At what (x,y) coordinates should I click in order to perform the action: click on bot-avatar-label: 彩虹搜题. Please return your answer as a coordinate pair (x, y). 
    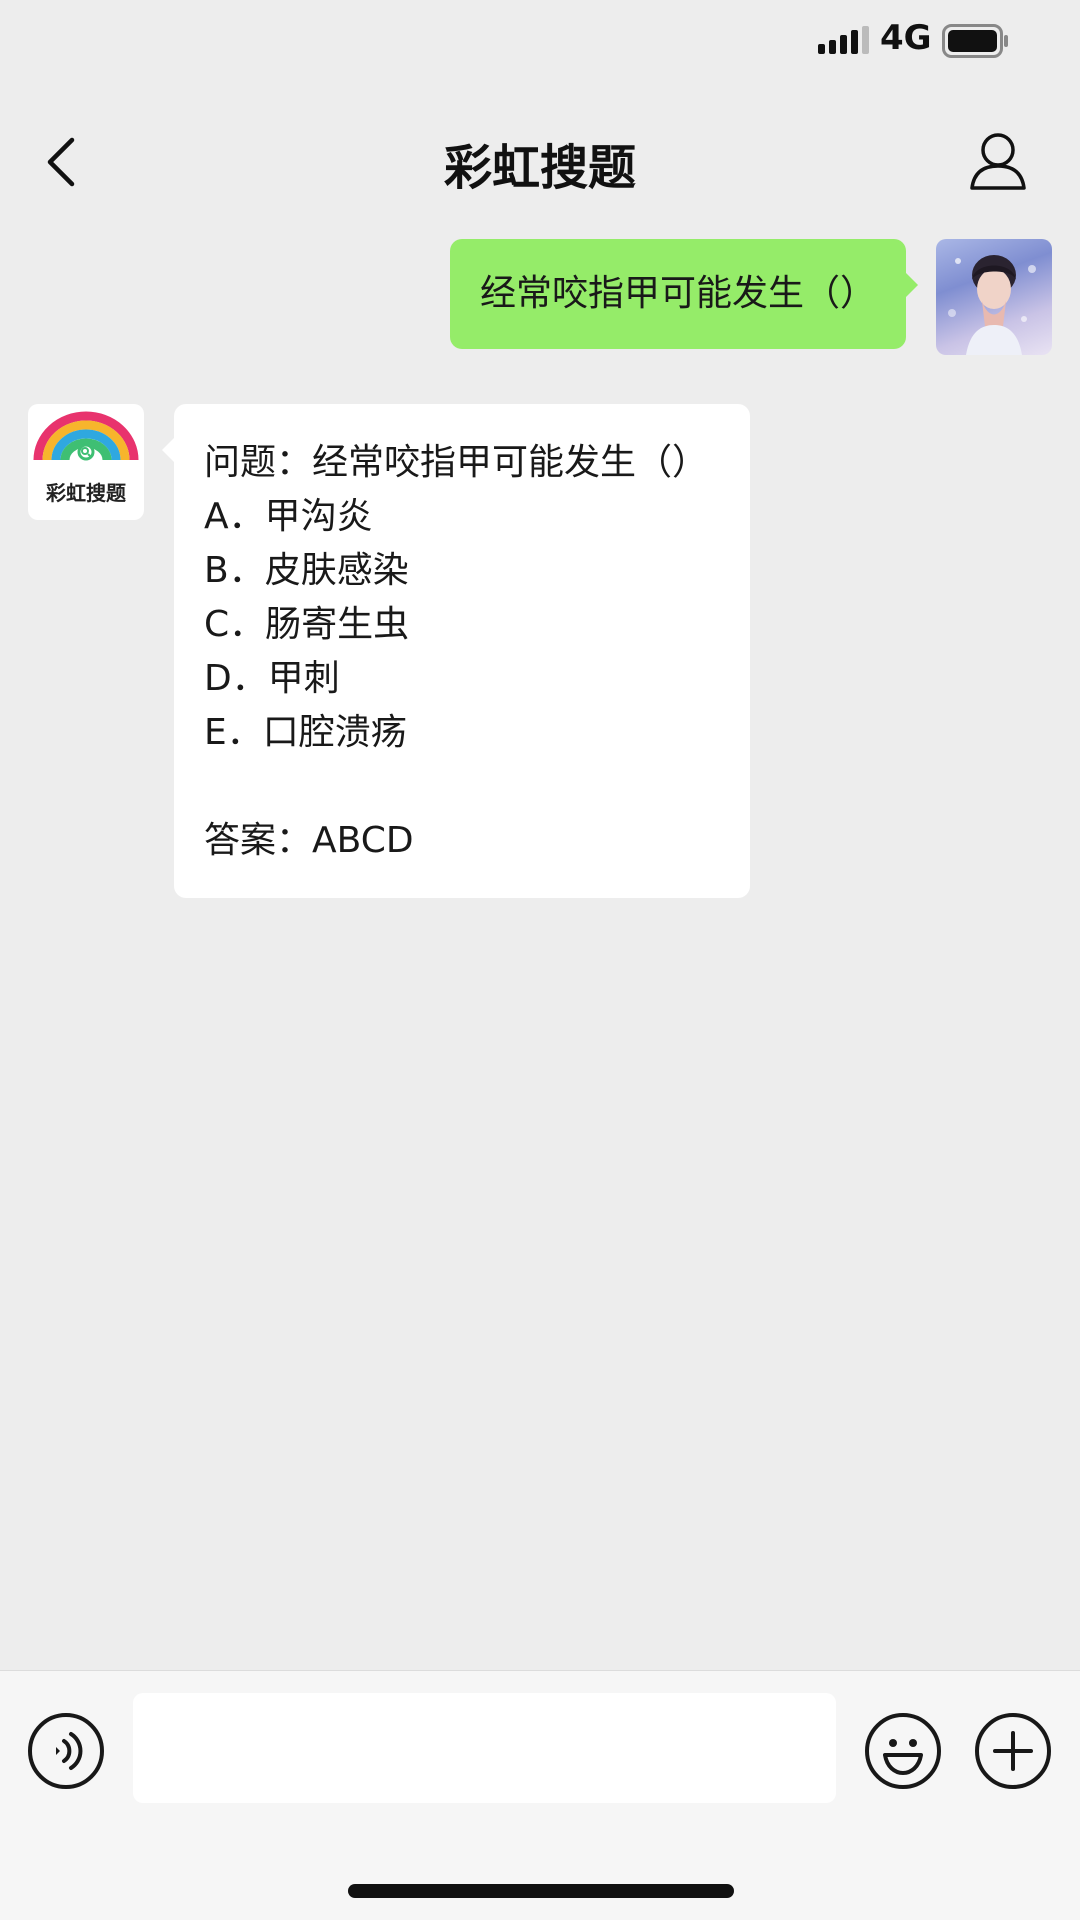
    Looking at the image, I should click on (86, 493).